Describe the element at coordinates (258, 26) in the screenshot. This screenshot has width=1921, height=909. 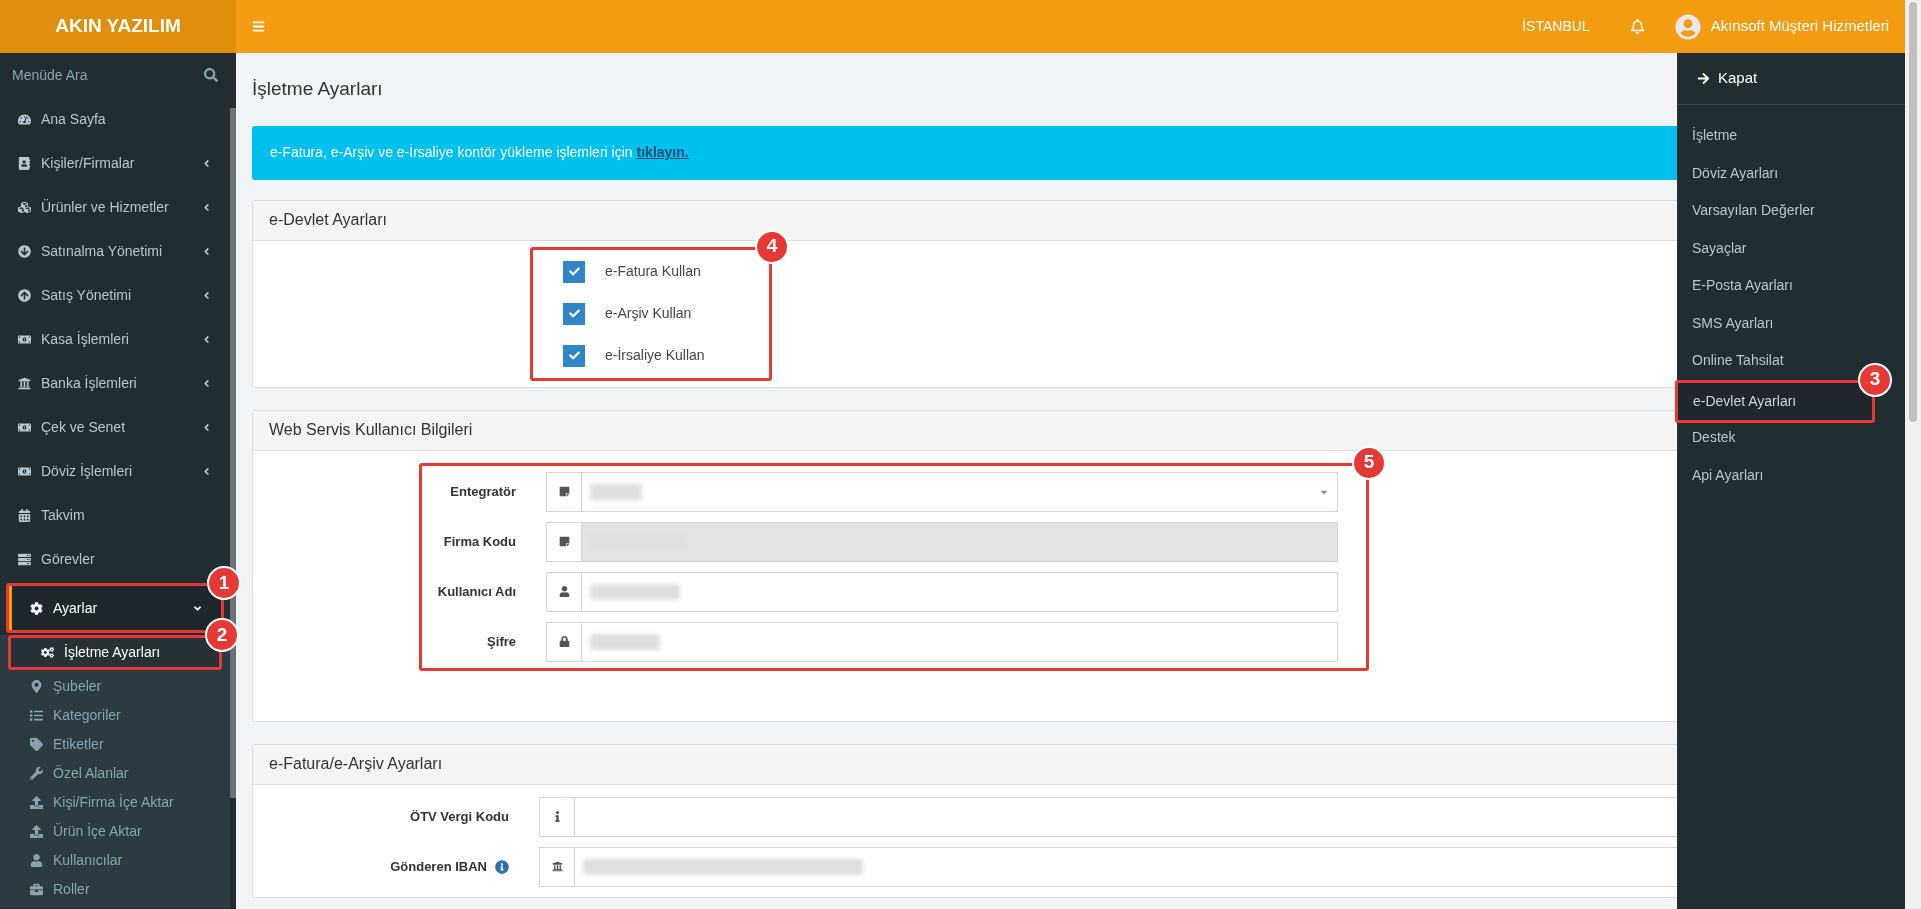
I see `menu-icon` at that location.